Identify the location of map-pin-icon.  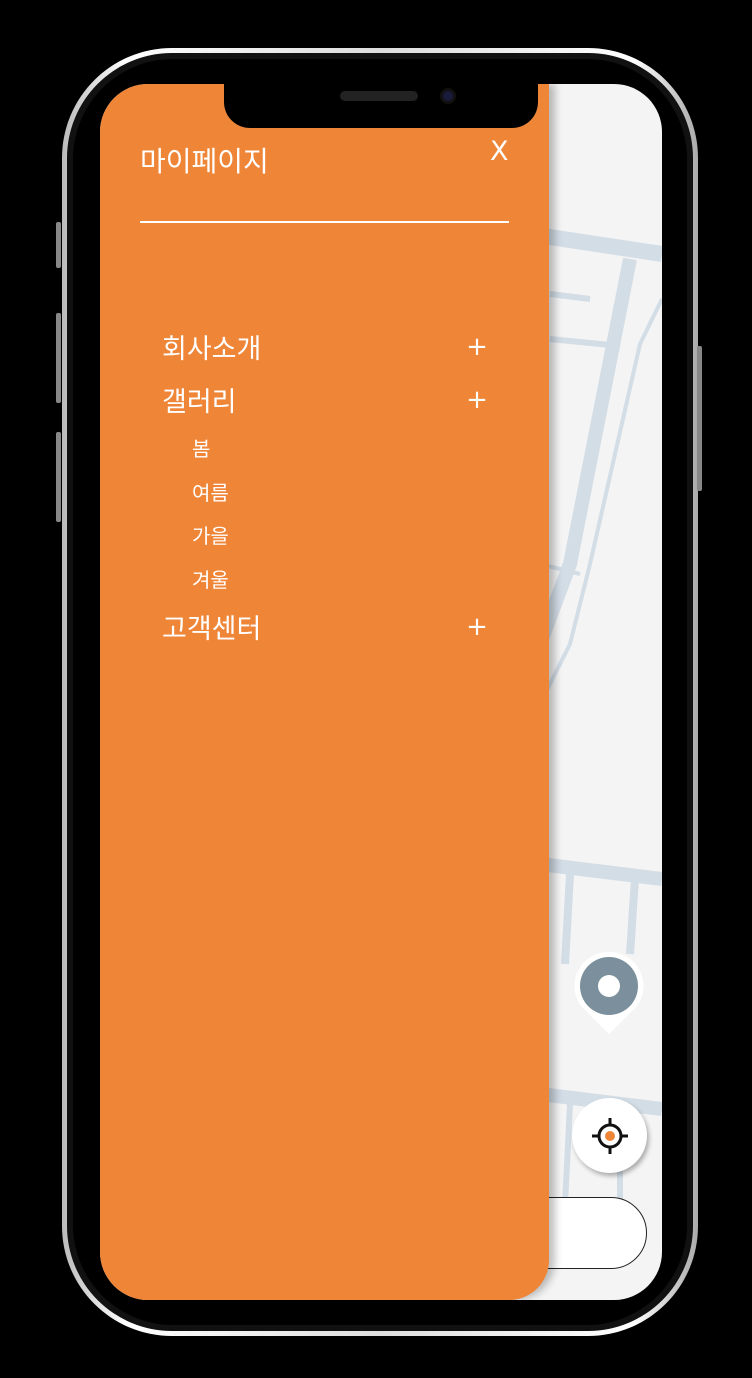
(609, 993).